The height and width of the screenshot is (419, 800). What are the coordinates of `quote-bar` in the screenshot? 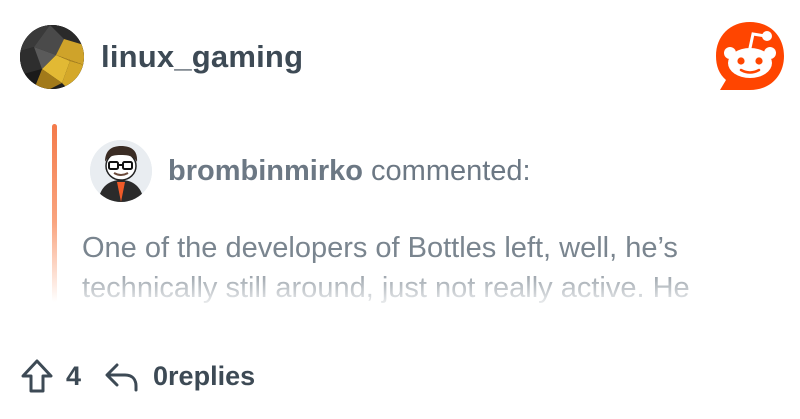 It's located at (54, 213).